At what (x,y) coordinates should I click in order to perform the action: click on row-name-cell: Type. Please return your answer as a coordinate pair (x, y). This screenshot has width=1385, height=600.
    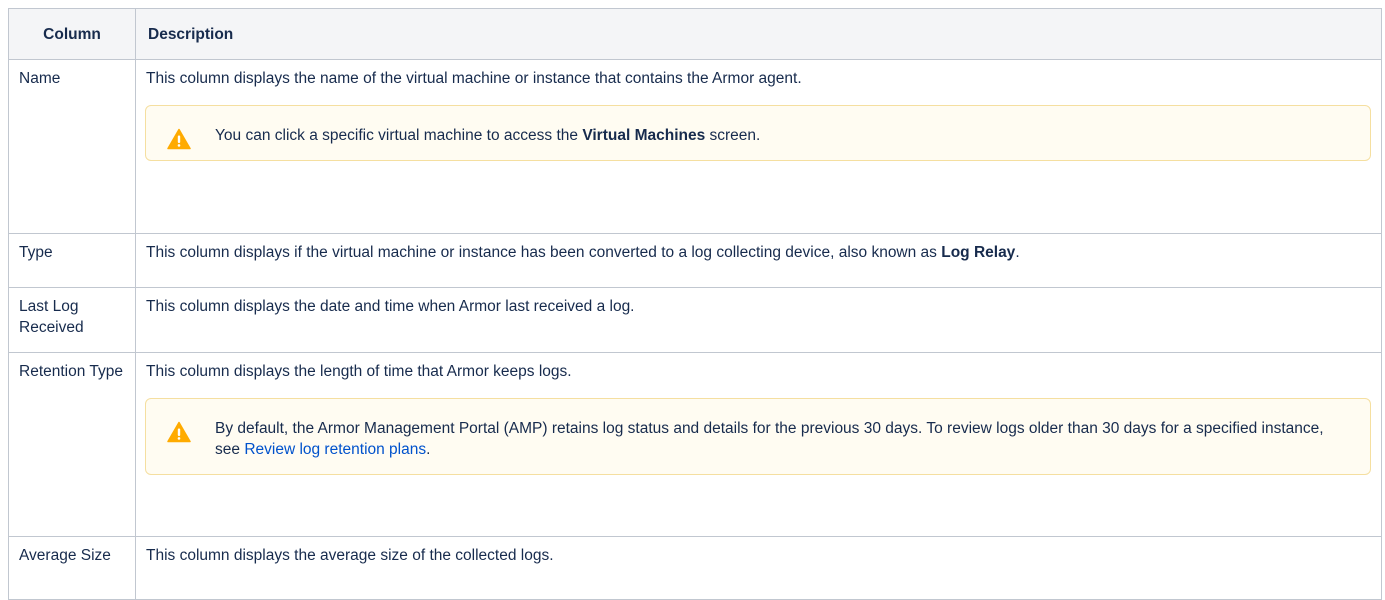
    Looking at the image, I should click on (72, 260).